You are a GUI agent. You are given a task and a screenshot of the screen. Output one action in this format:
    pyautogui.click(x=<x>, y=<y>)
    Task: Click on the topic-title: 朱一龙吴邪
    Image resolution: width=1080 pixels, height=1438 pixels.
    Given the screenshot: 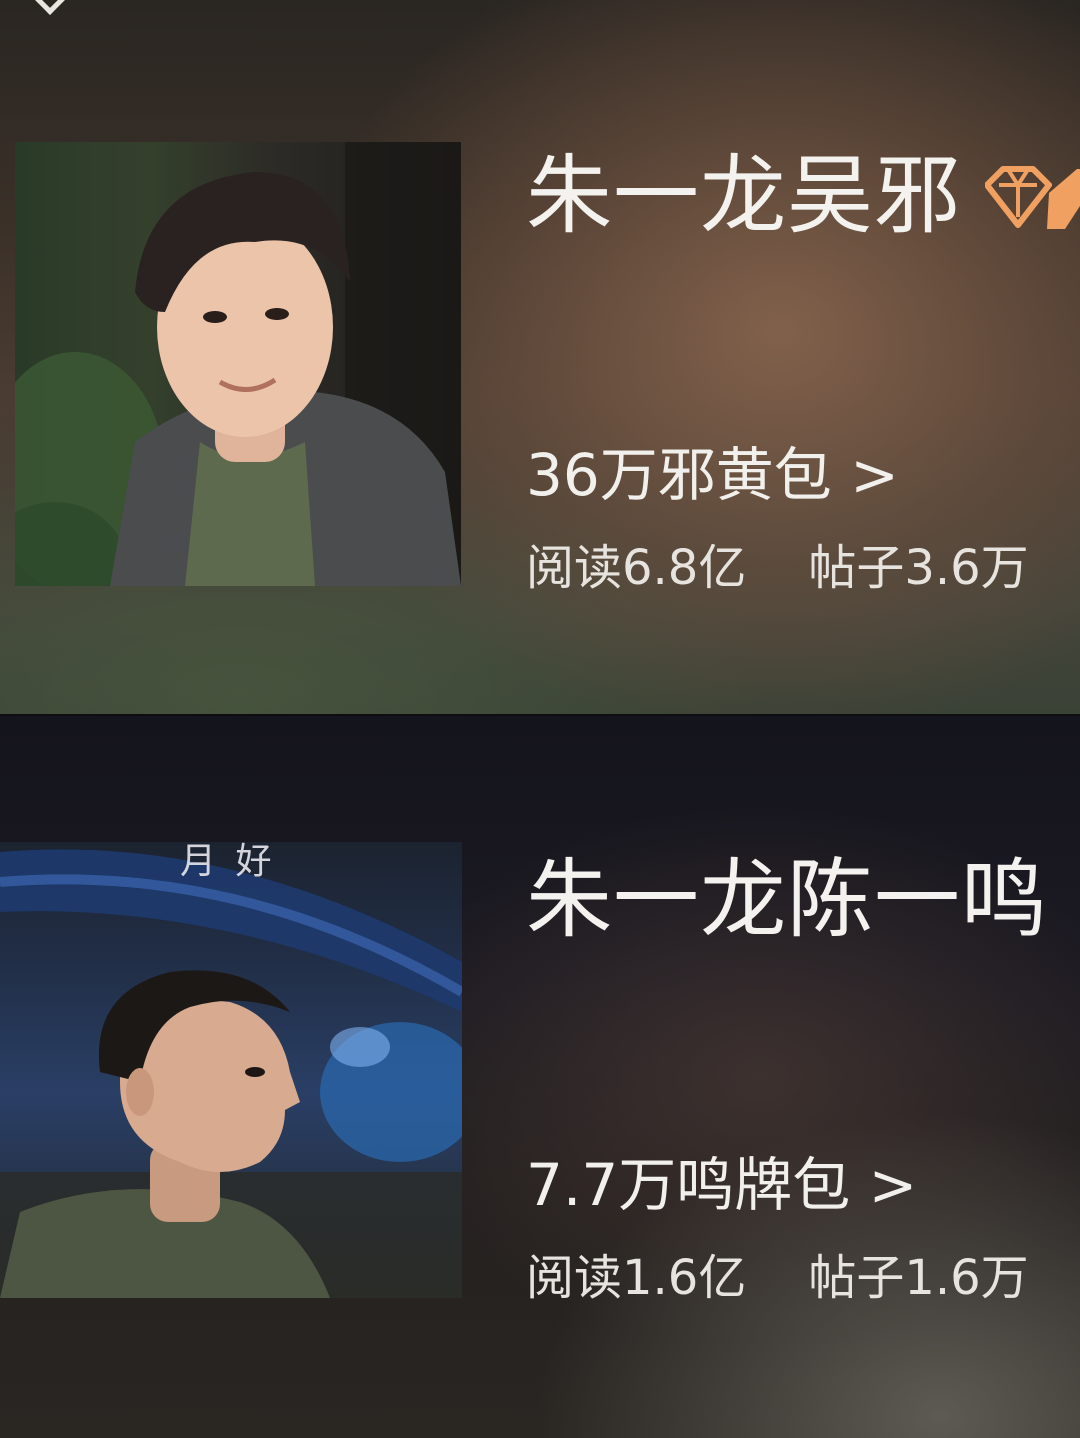 What is the action you would take?
    pyautogui.click(x=743, y=196)
    